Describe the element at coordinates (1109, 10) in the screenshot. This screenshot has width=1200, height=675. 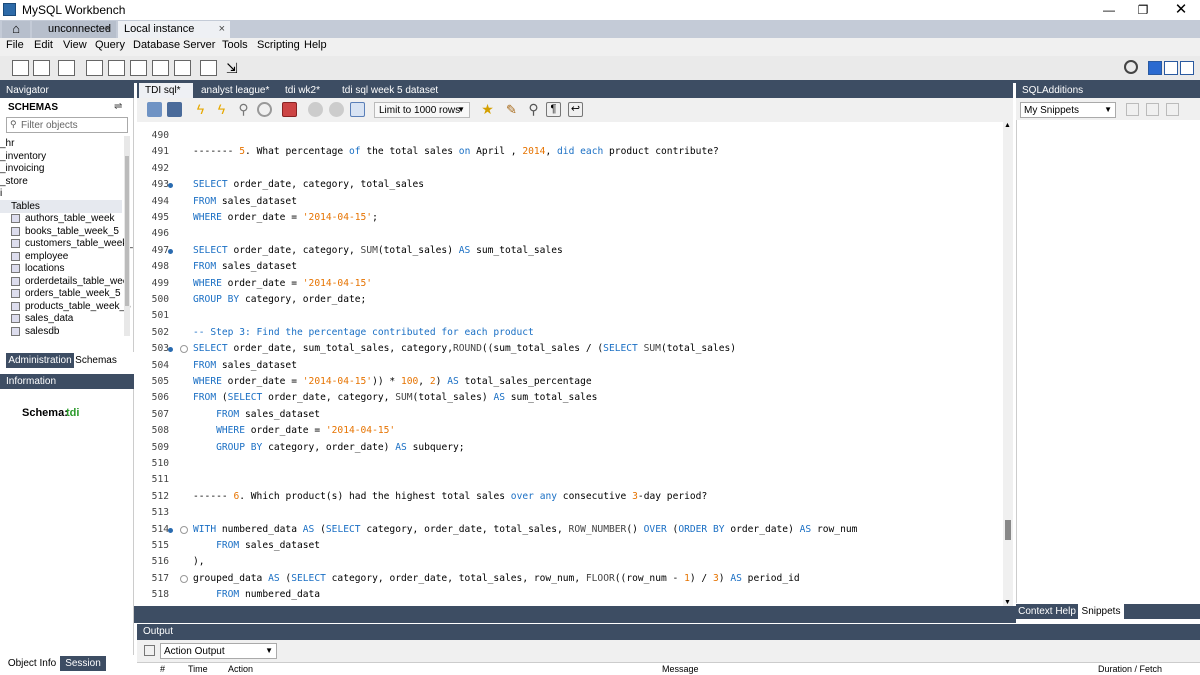
I see `minimize-icon: —` at that location.